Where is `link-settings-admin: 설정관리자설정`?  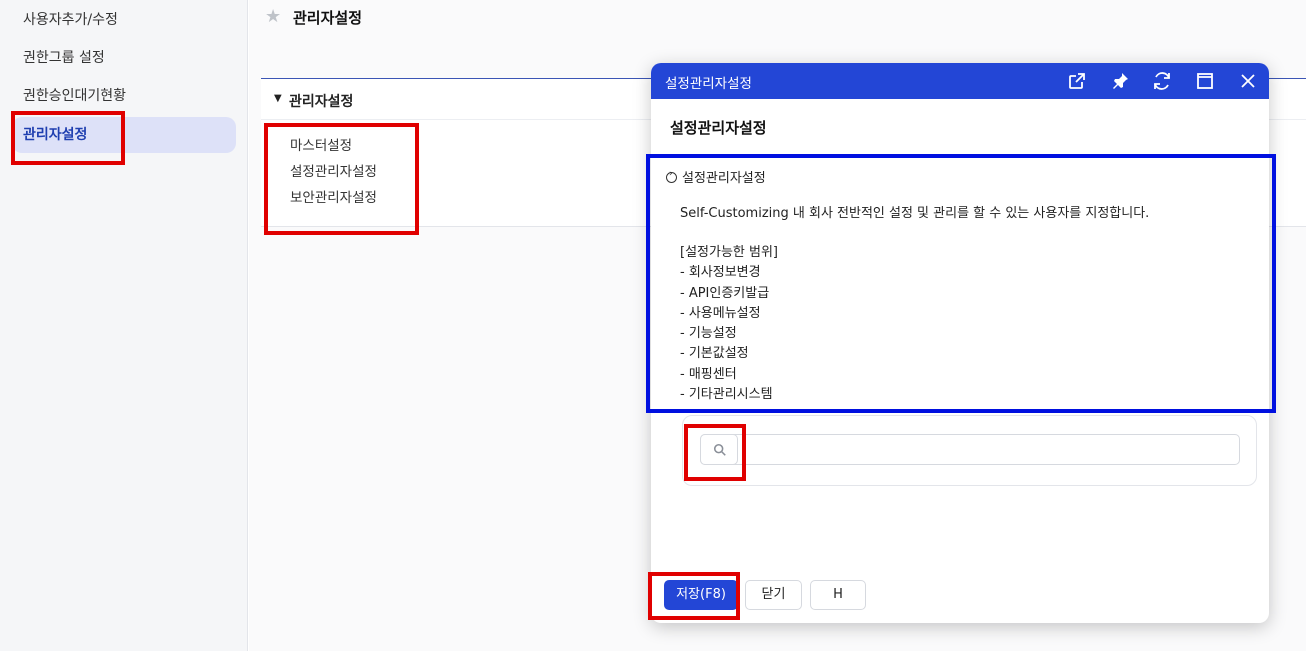
link-settings-admin: 설정관리자설정 is located at coordinates (333, 170).